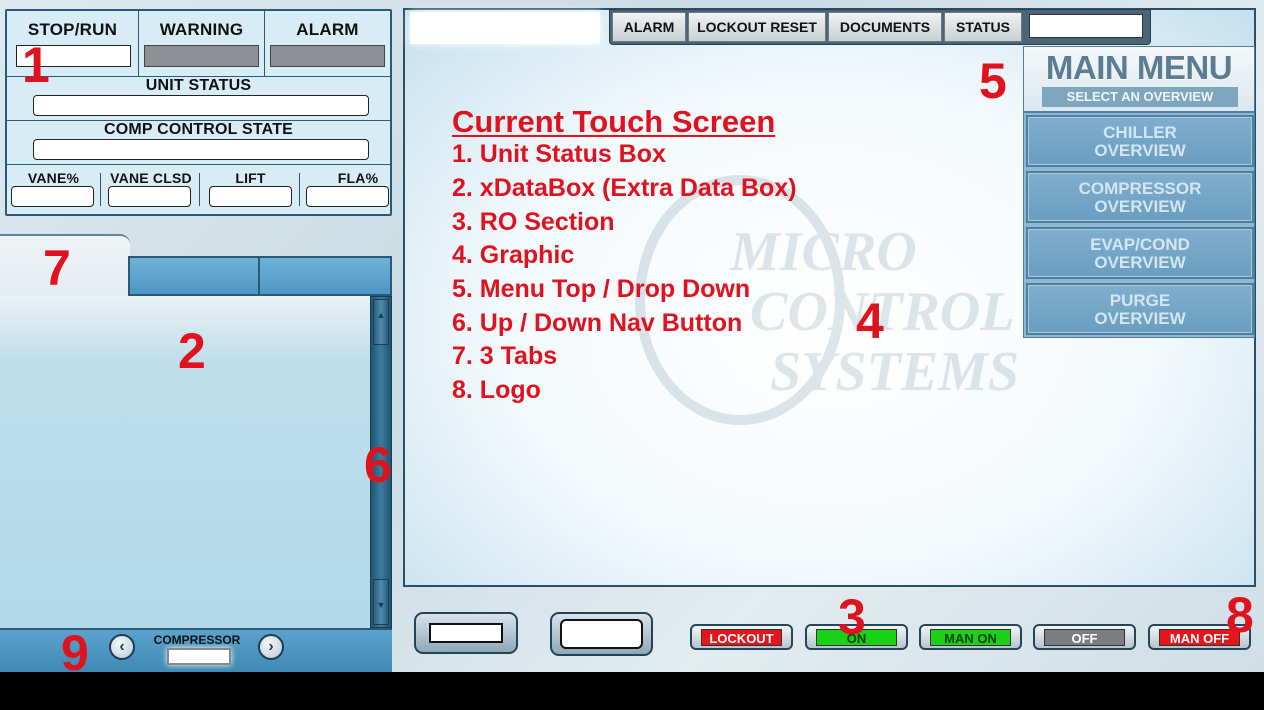 Image resolution: width=1264 pixels, height=710 pixels. What do you see at coordinates (201, 105) in the screenshot?
I see `unit-status-field` at bounding box center [201, 105].